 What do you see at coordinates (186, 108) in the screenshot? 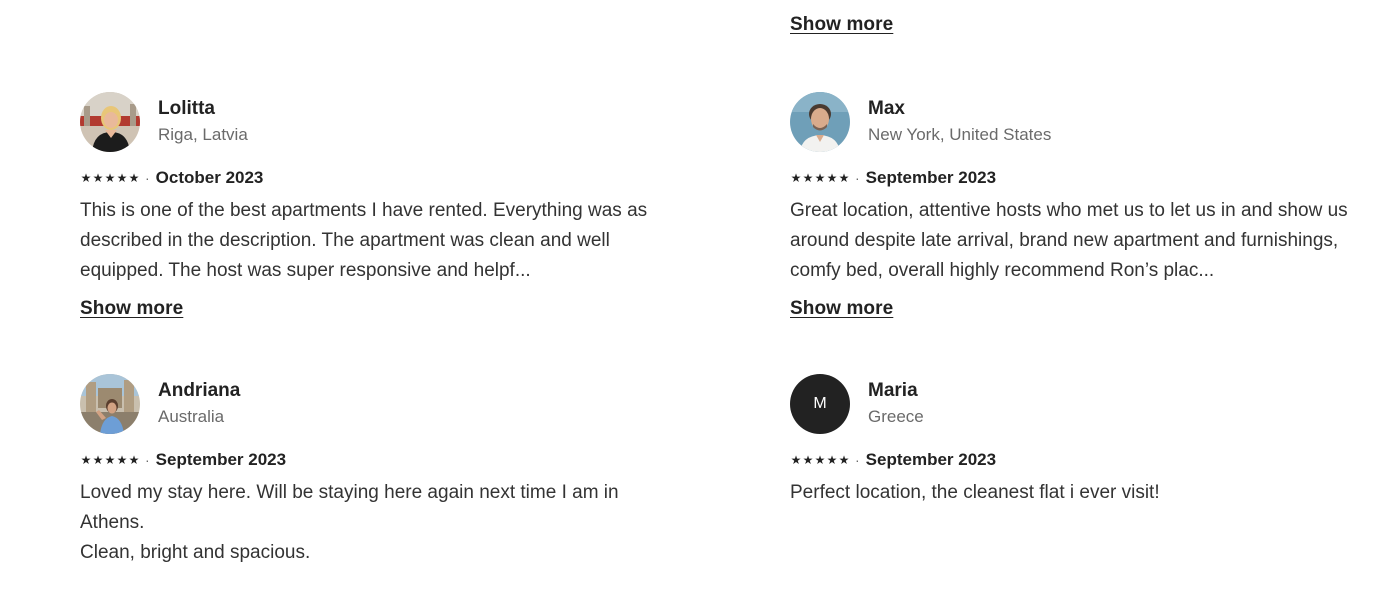
I see `reviewer-name: Lolitta` at bounding box center [186, 108].